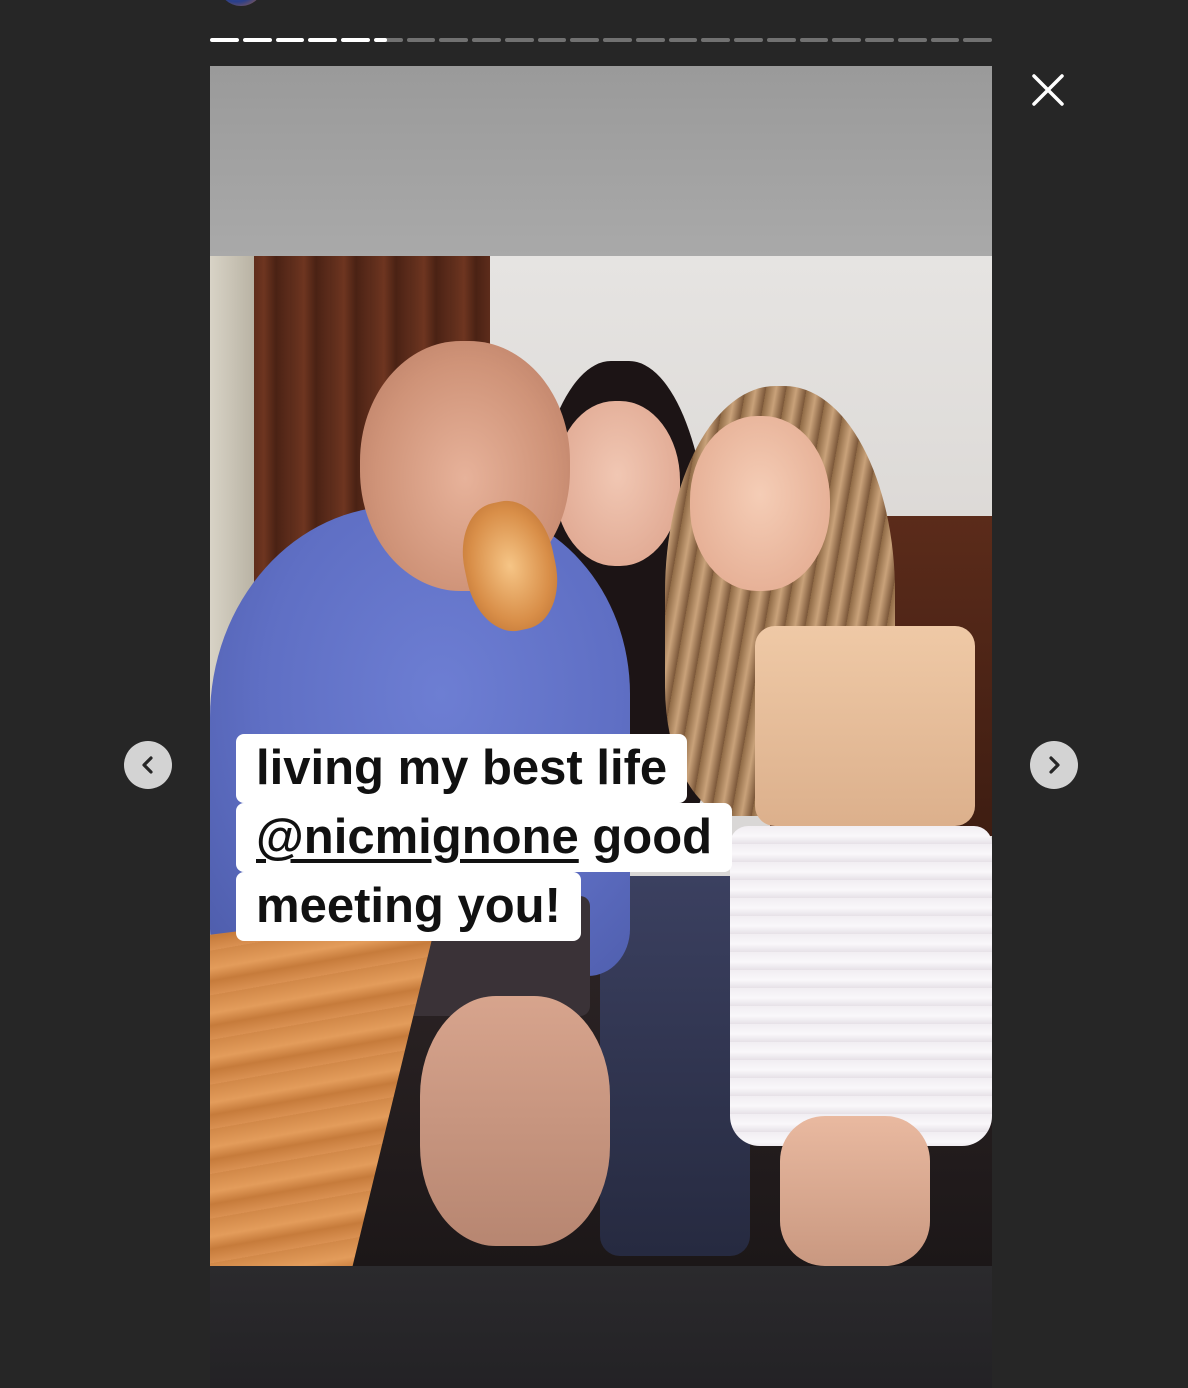  Describe the element at coordinates (855, 1191) in the screenshot. I see `photo-person-3-leg` at that location.